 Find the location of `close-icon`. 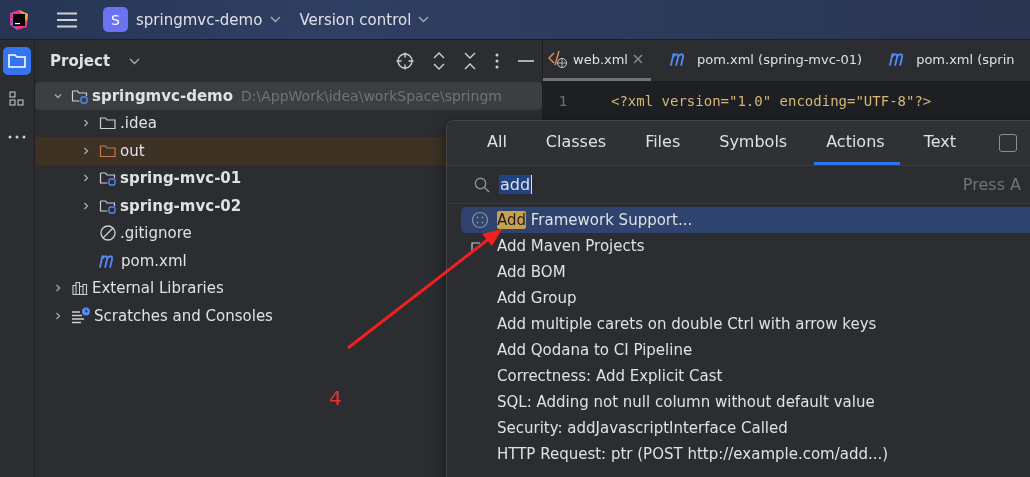

close-icon is located at coordinates (638, 59).